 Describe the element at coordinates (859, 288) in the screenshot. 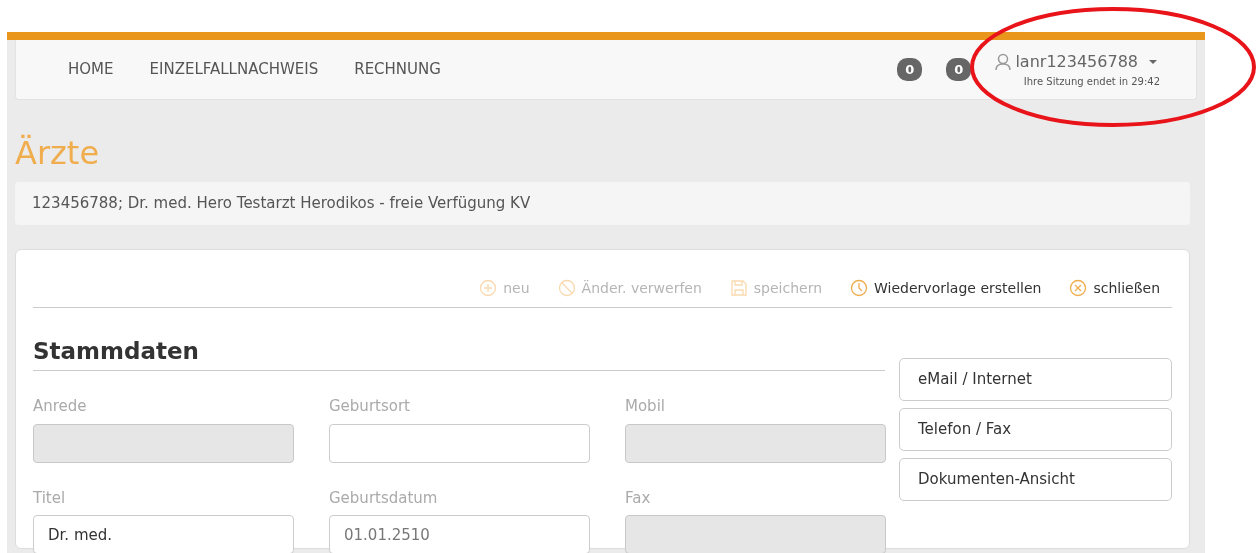

I see `clock-icon` at that location.